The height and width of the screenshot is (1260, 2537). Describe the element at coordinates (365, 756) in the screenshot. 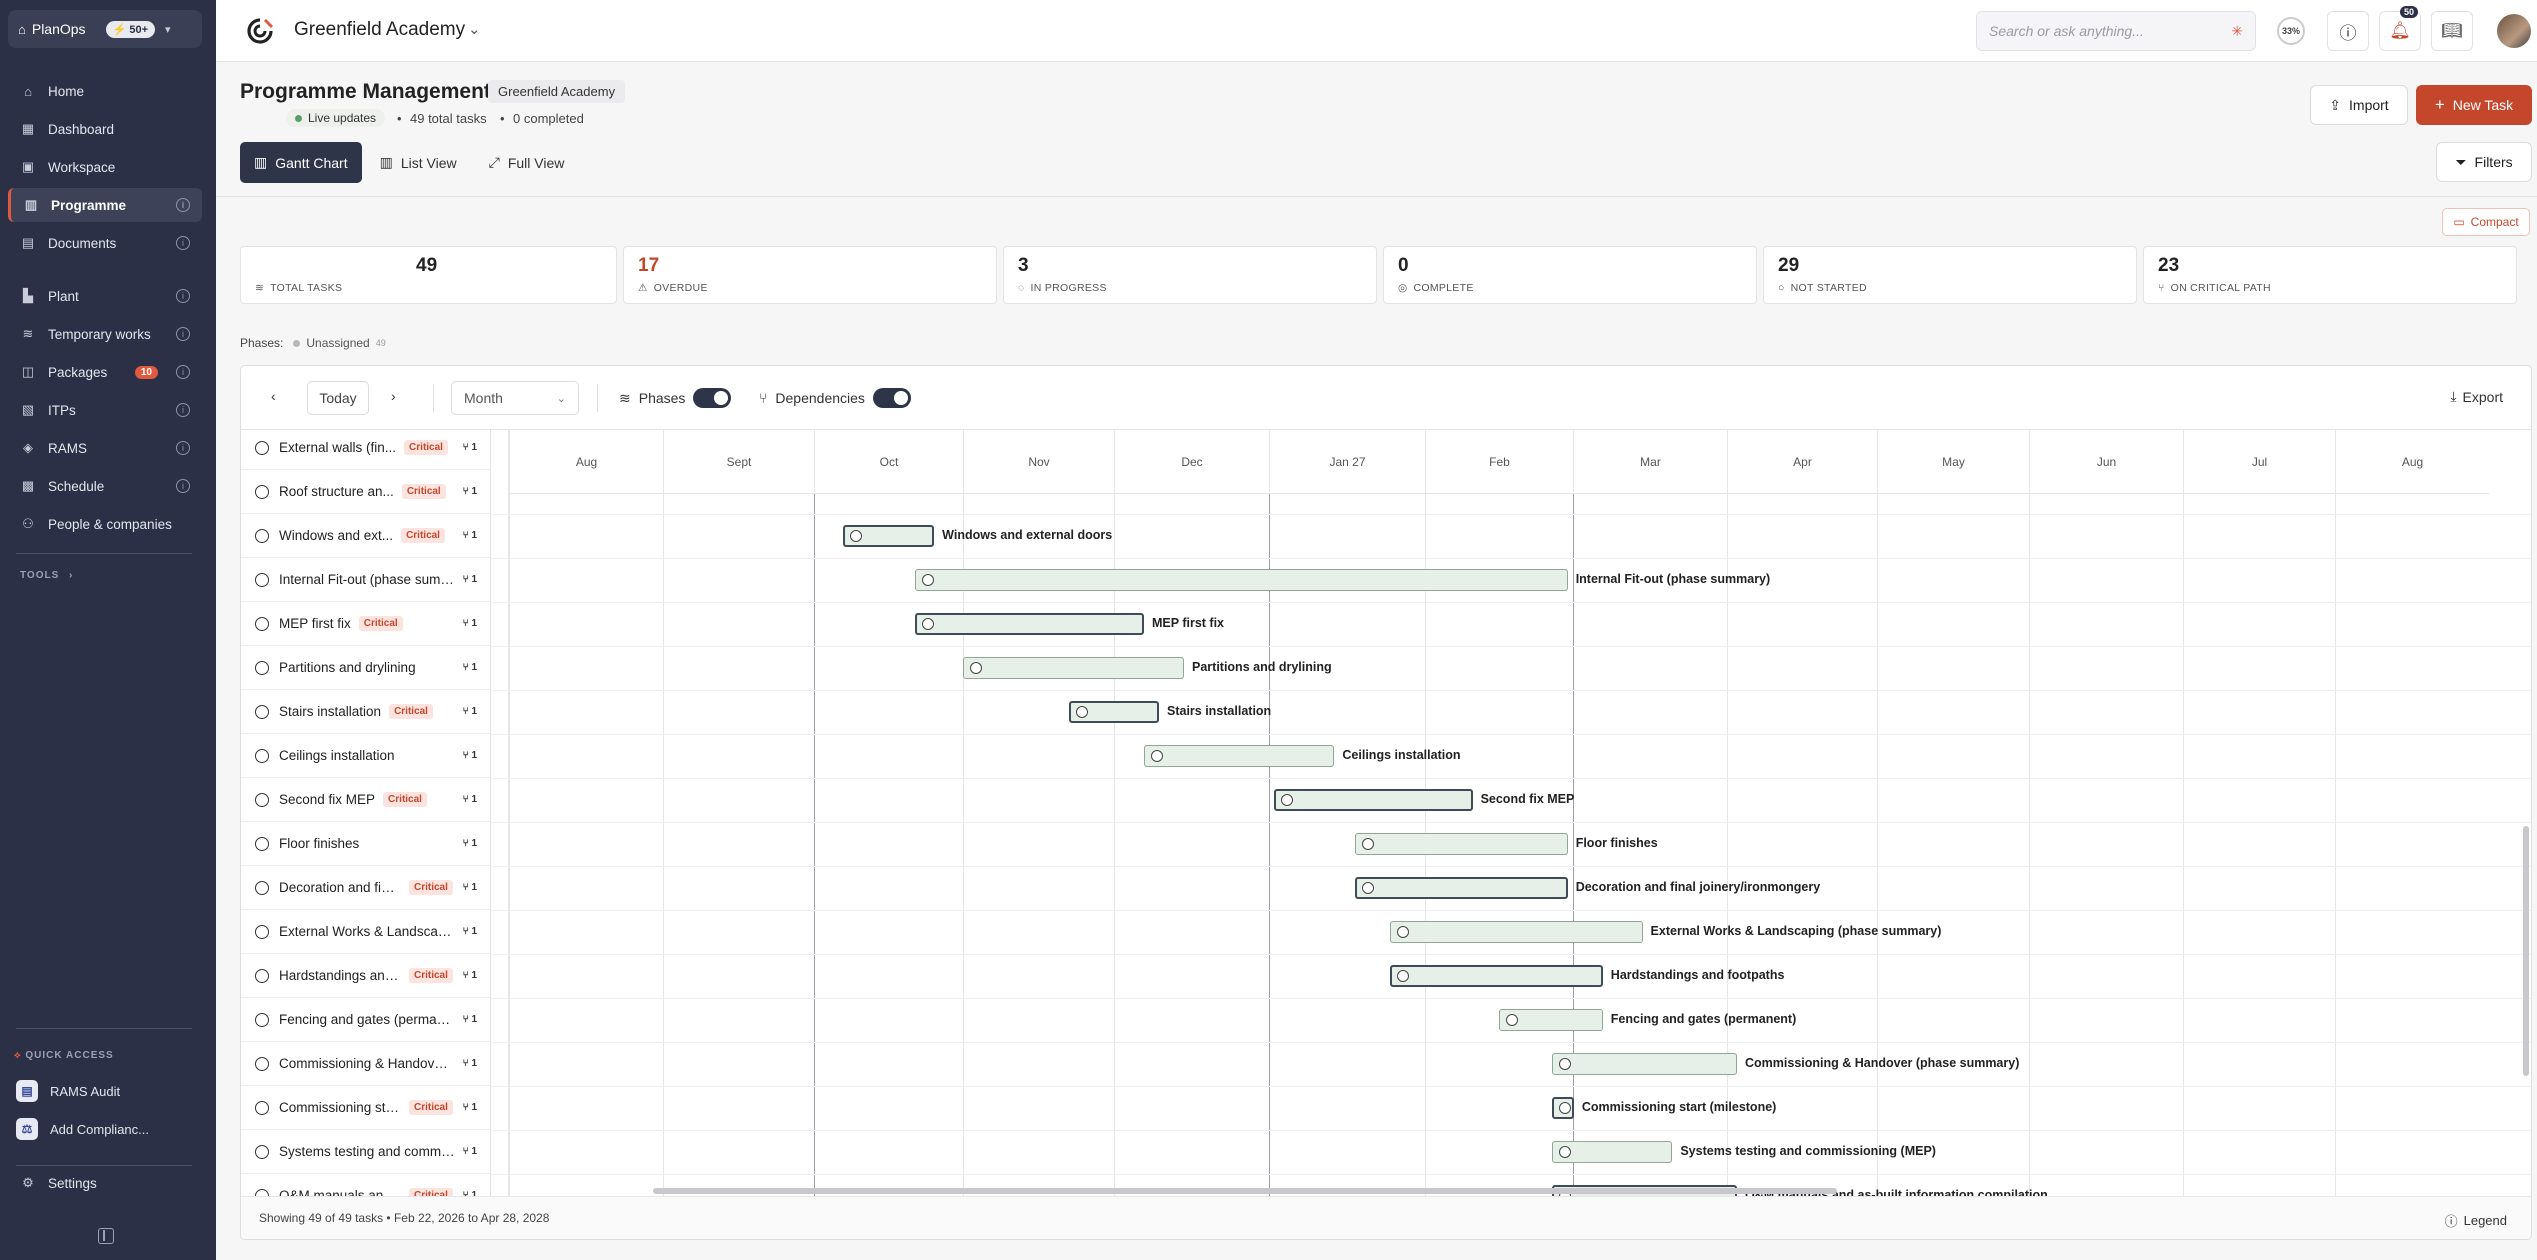

I see `task-row: Ceilings installation ⑂ 1` at that location.